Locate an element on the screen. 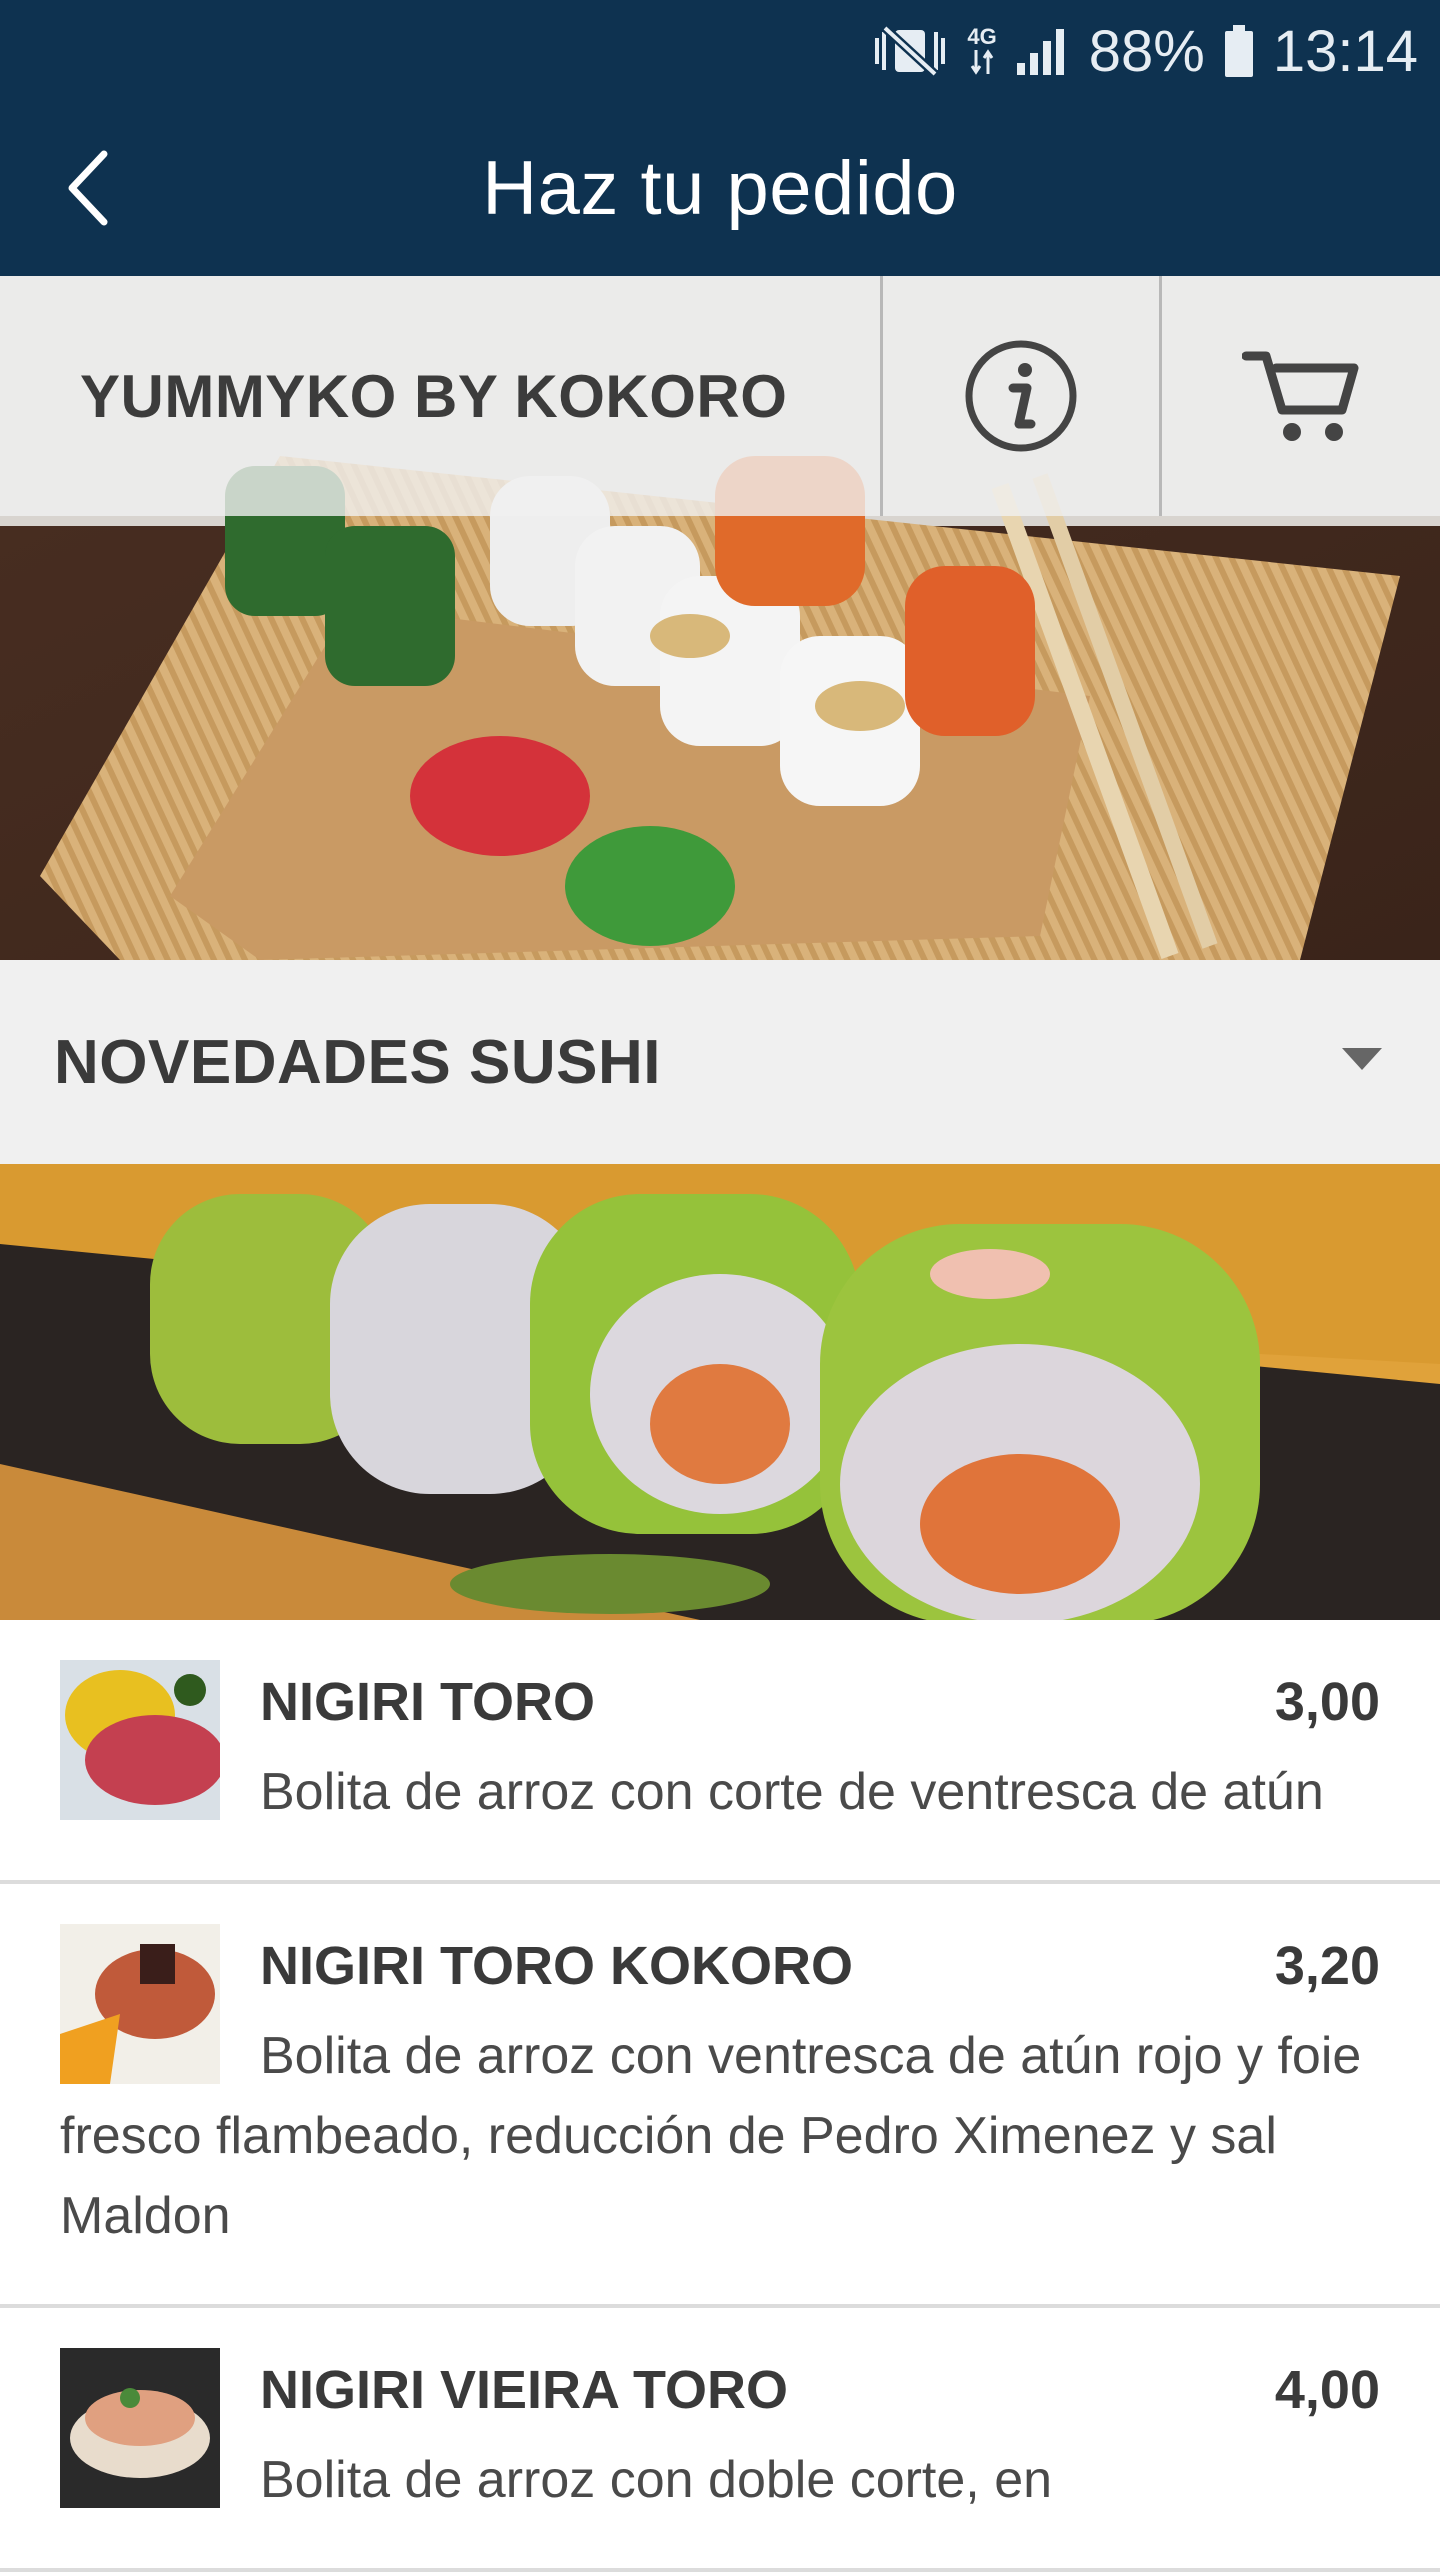 This screenshot has height=2572, width=1440. mute-vibrate-icon is located at coordinates (910, 51).